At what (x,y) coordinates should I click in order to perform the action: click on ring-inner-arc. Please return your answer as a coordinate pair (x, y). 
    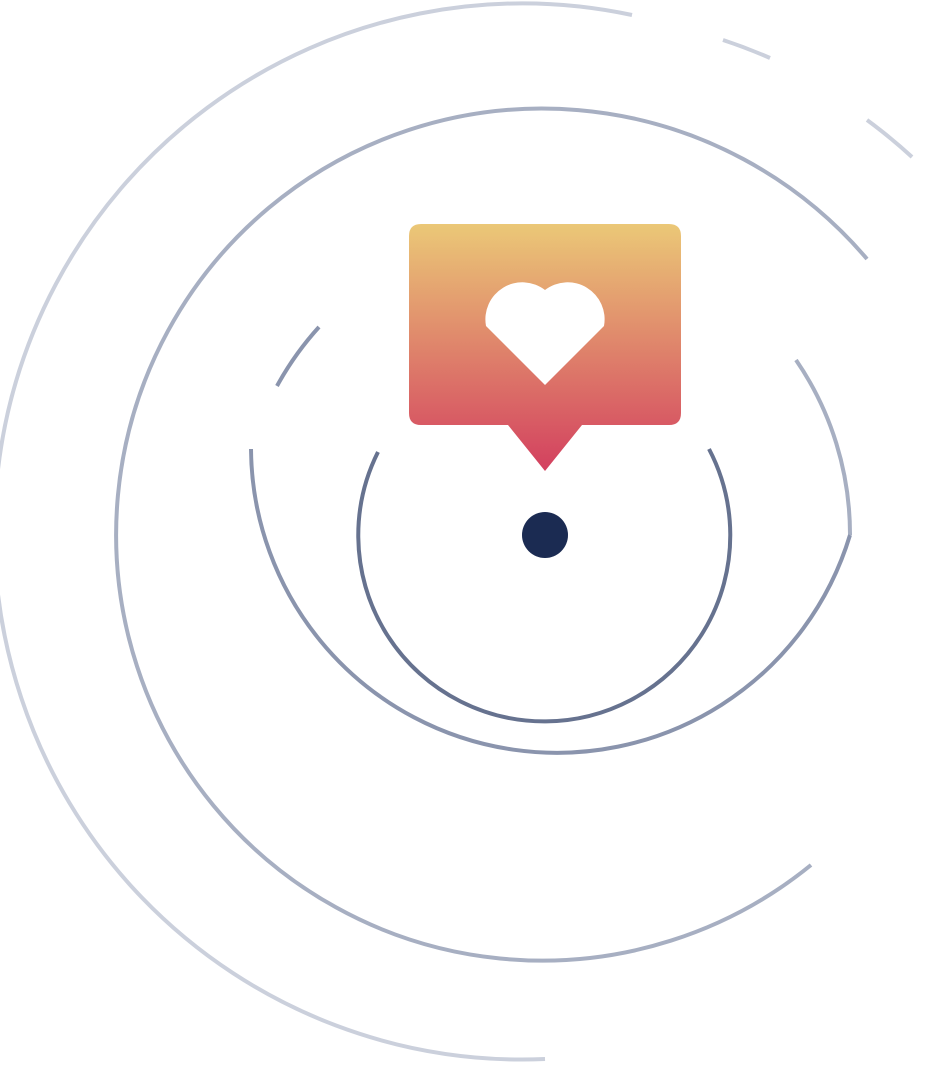
    Looking at the image, I should click on (544, 586).